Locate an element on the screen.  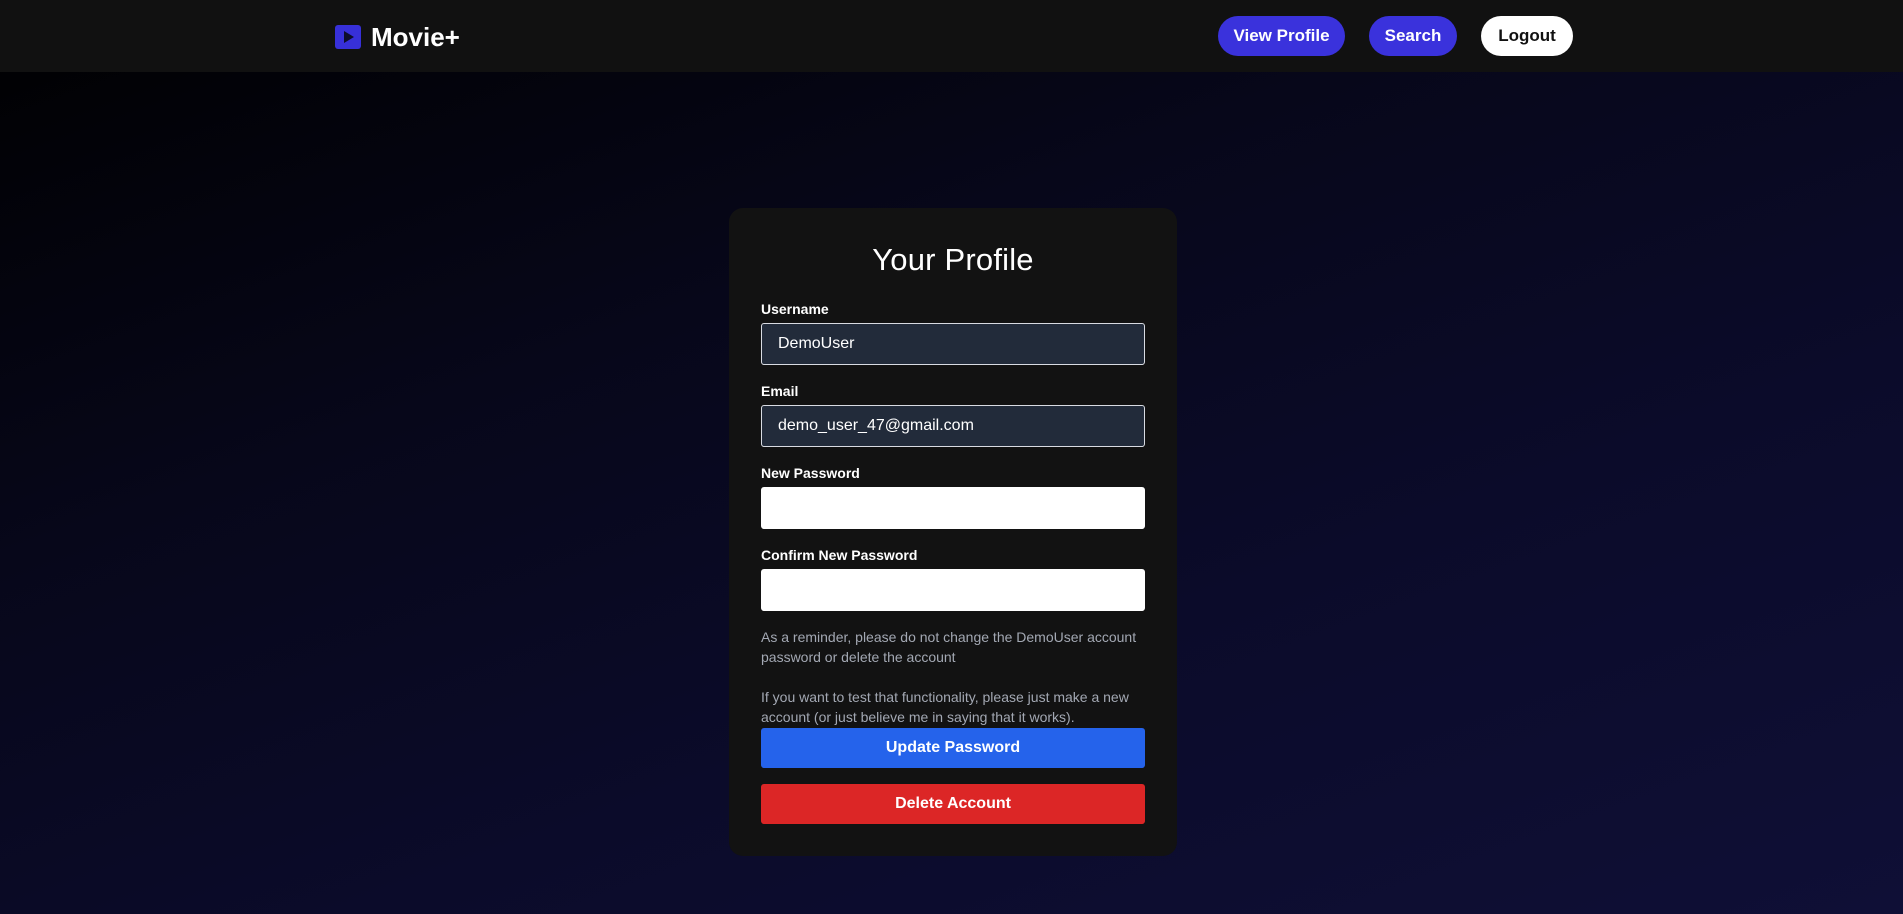
email-field is located at coordinates (953, 426).